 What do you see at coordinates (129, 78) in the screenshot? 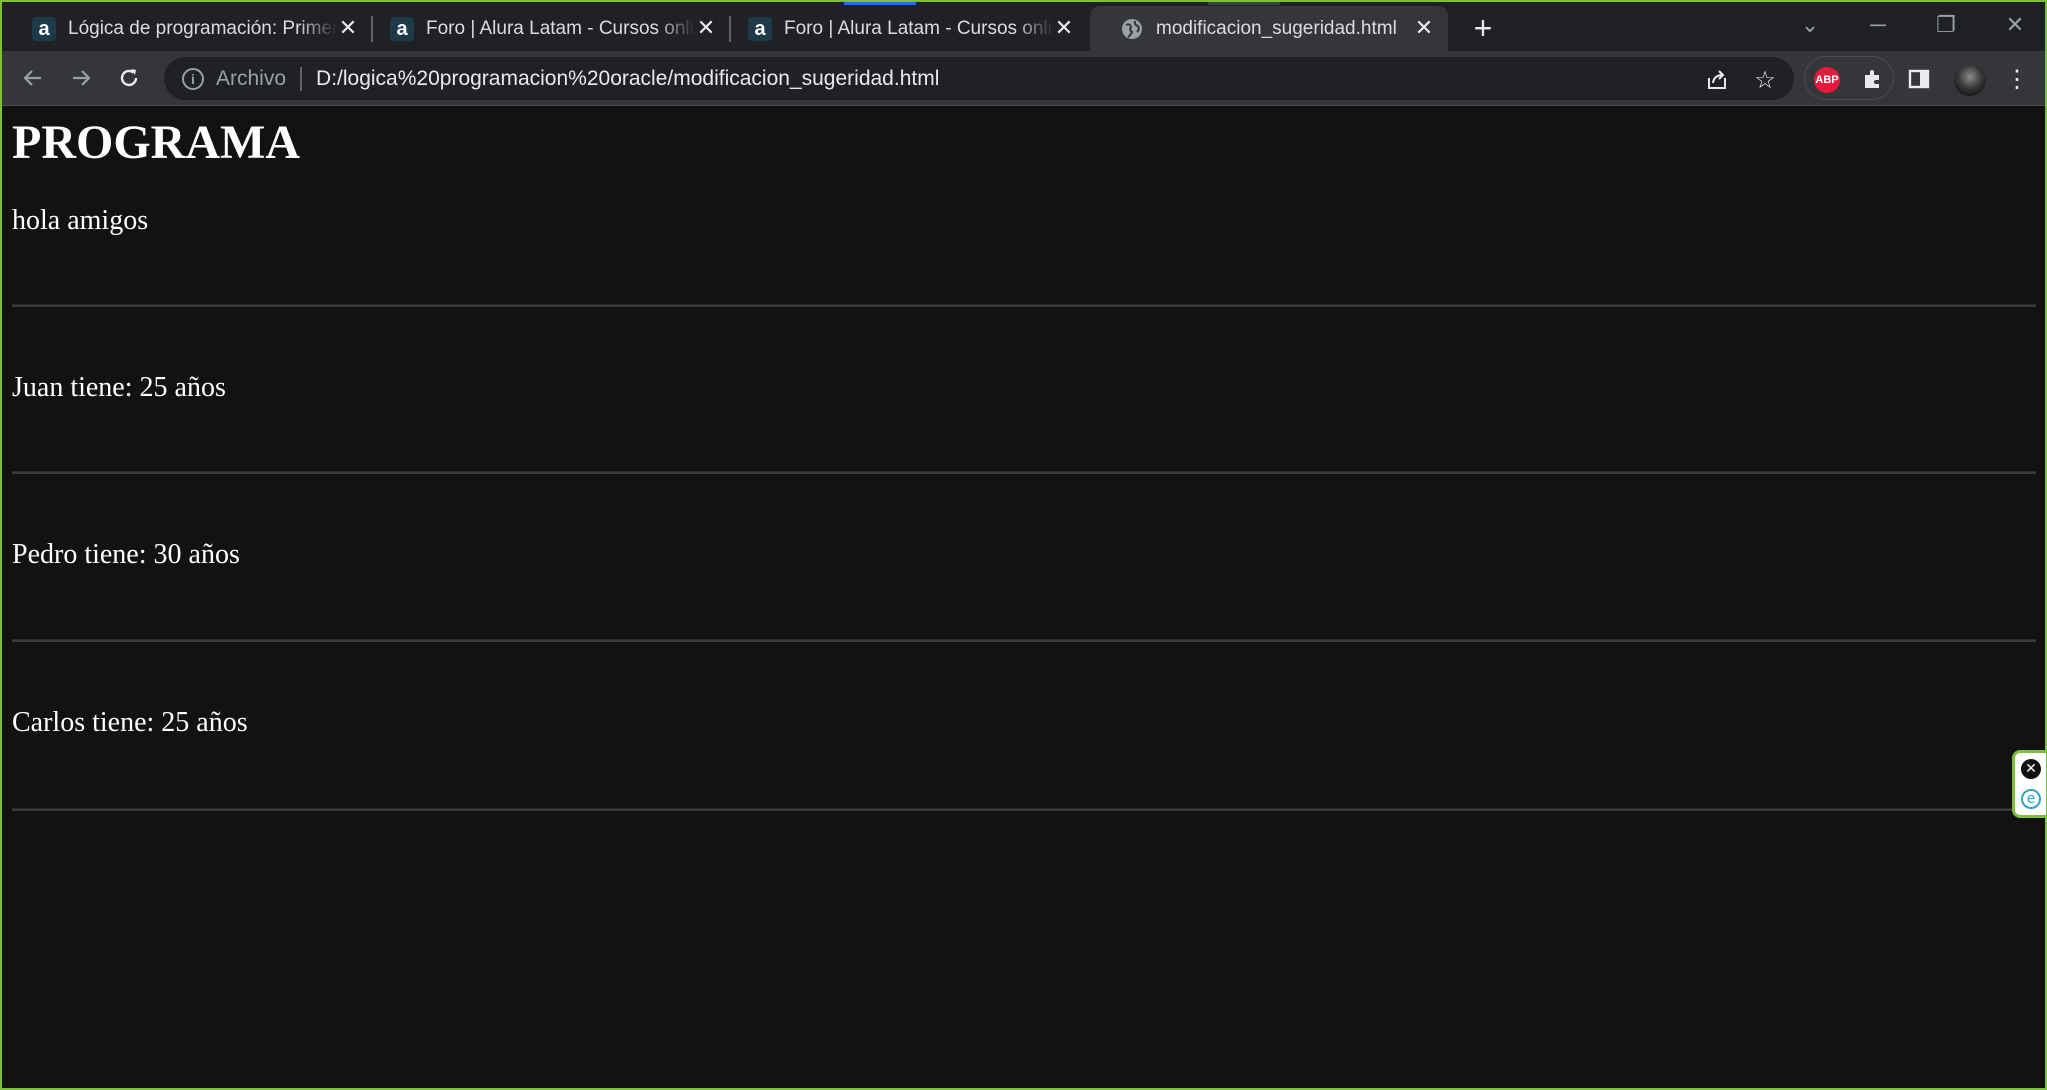
I see `reload-button` at bounding box center [129, 78].